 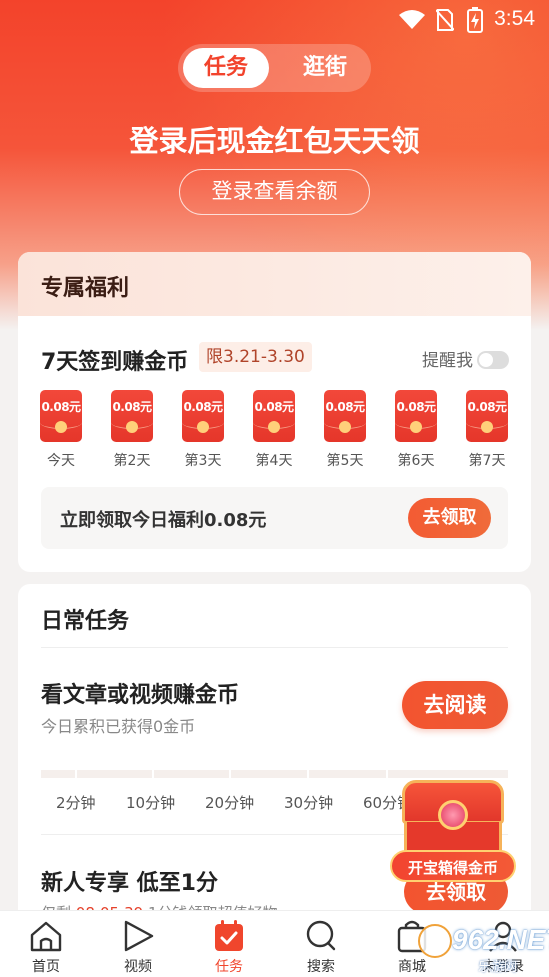 I want to click on search-icon, so click(x=321, y=935).